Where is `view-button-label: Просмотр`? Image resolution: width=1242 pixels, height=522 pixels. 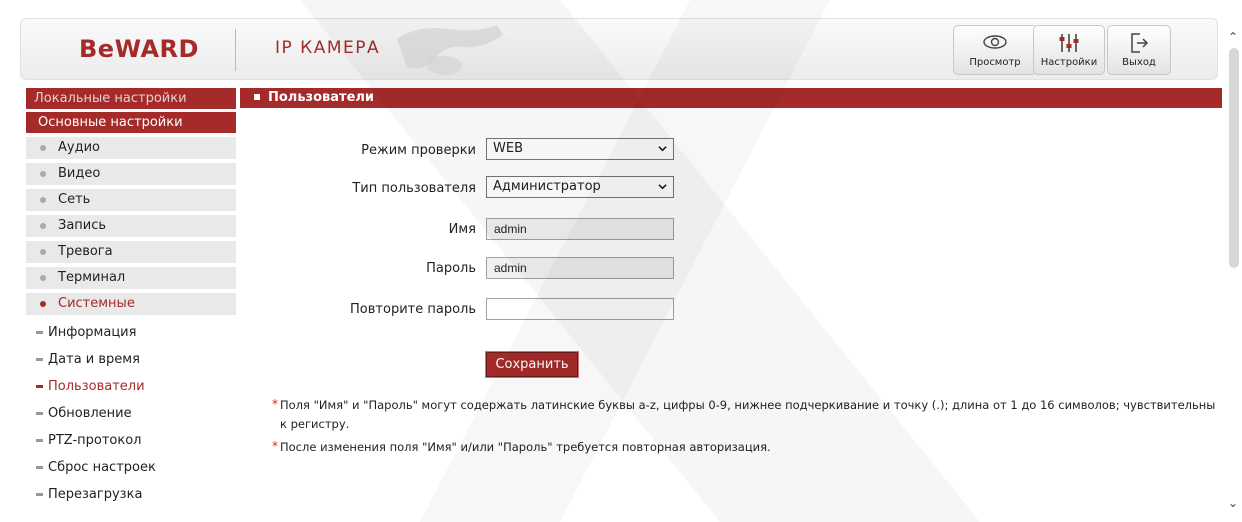
view-button-label: Просмотр is located at coordinates (995, 62).